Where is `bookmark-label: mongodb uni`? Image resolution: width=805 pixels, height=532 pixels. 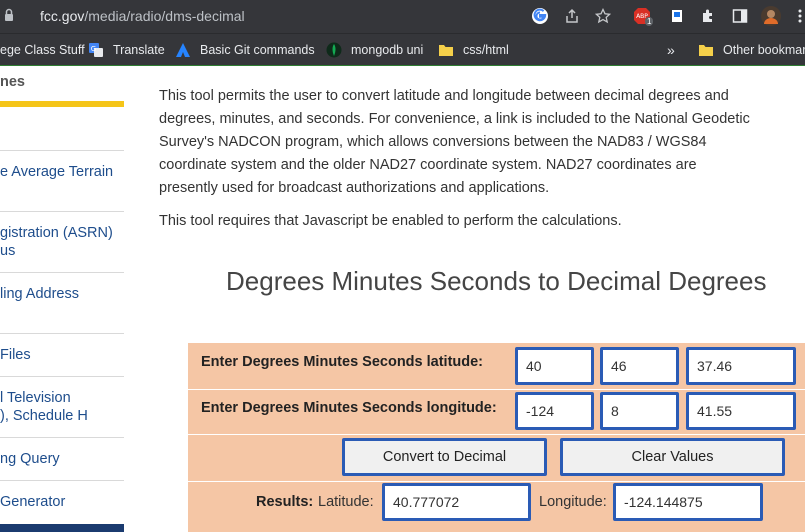
bookmark-label: mongodb uni is located at coordinates (387, 50).